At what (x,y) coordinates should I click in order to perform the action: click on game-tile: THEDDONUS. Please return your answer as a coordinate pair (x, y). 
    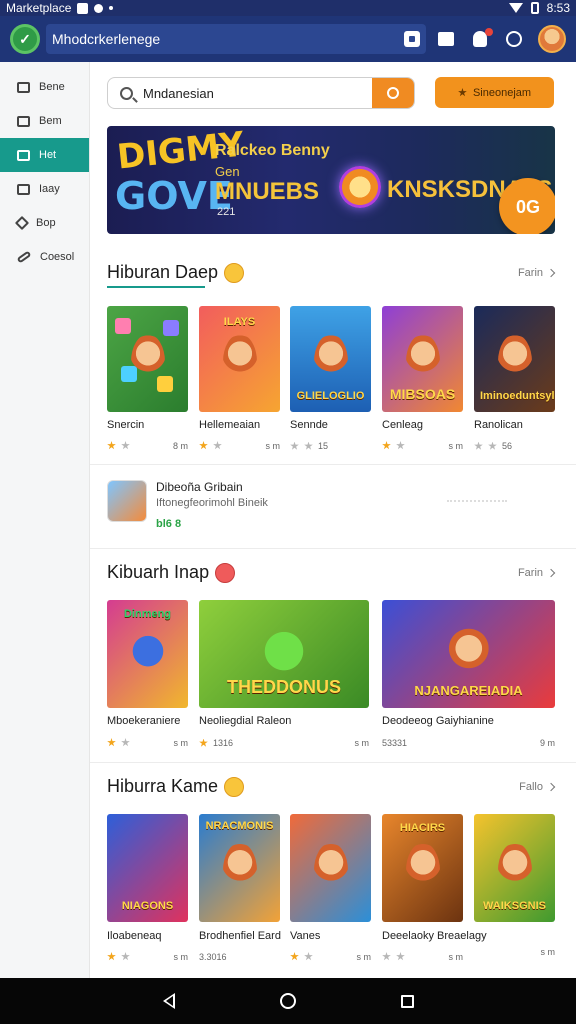
    Looking at the image, I should click on (284, 654).